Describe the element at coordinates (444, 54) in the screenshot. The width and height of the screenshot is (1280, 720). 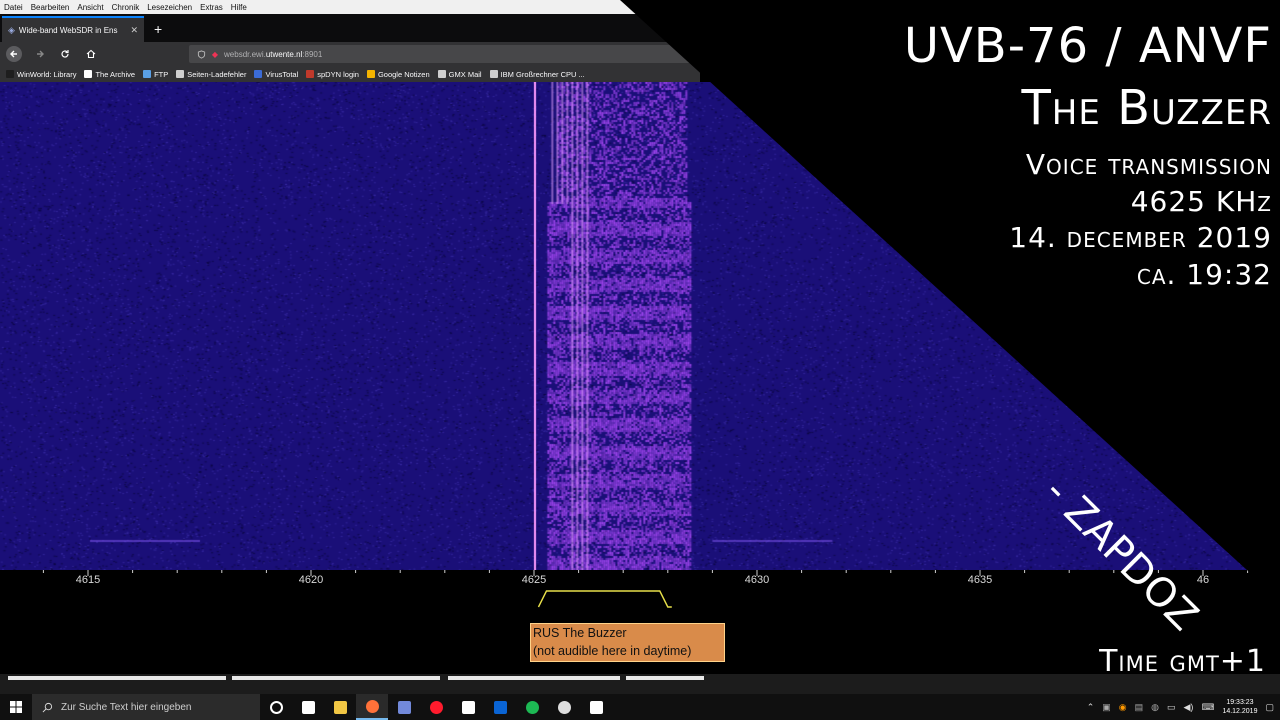
I see `address-bar: ◆ websdr.ewi.utwente.nl:8901` at that location.